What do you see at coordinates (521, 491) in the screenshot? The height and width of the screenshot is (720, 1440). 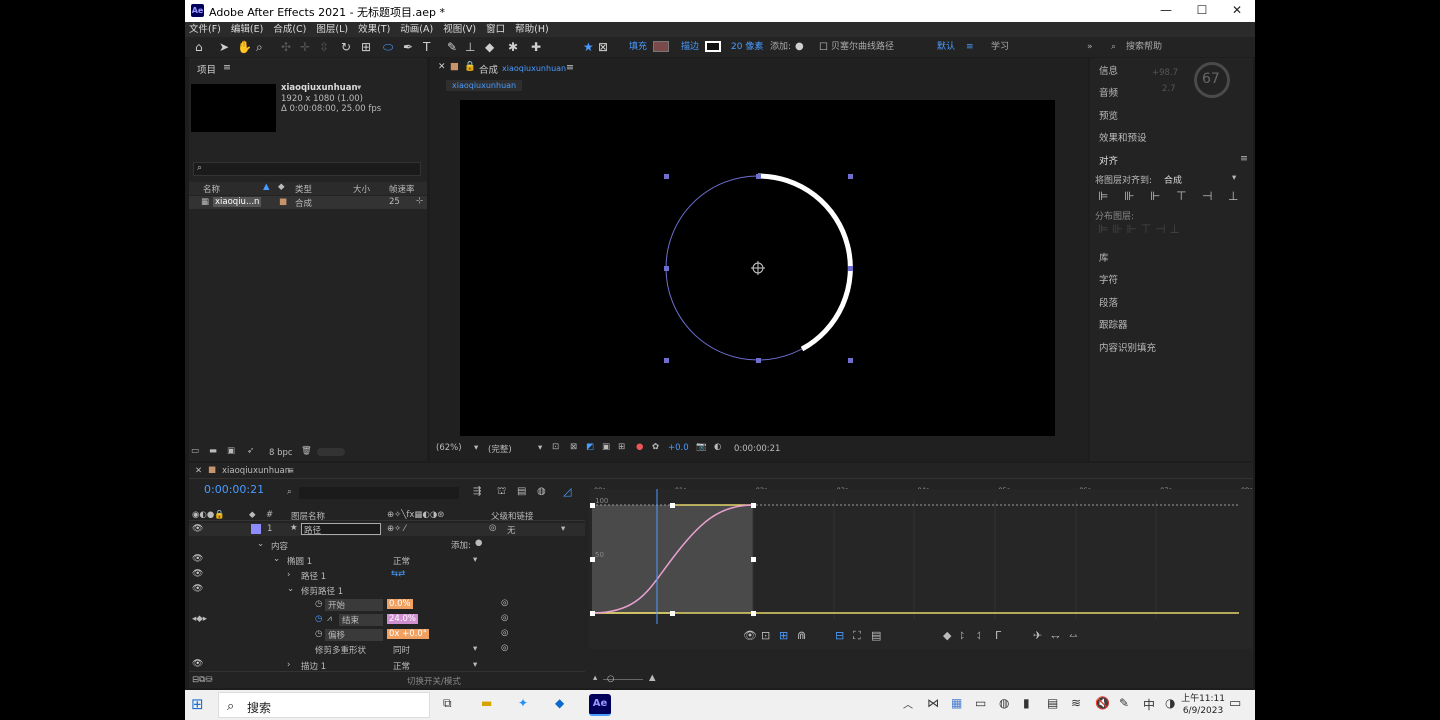 I see `frame-blending-icon: ▤` at bounding box center [521, 491].